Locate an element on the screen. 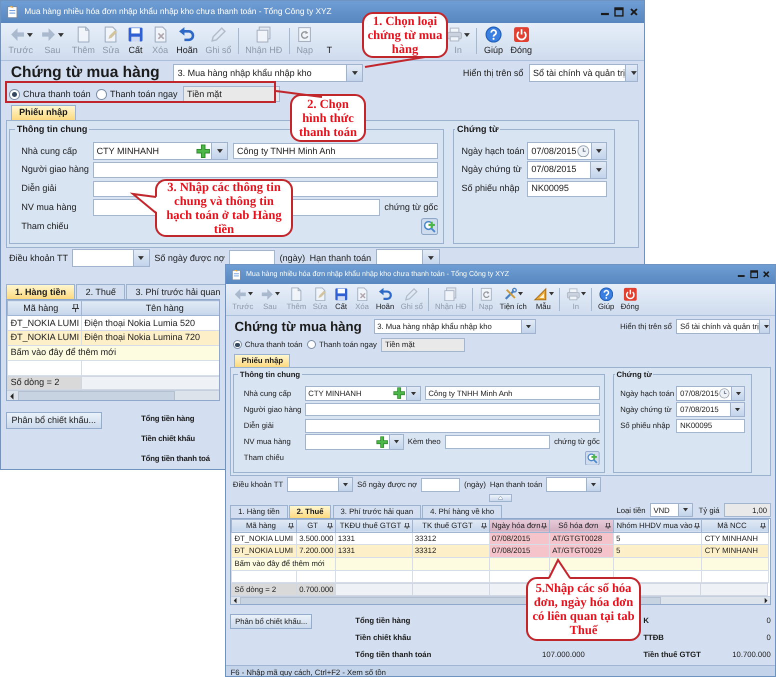 This screenshot has height=677, width=776. field-label: Ngày chứng từ is located at coordinates (492, 170).